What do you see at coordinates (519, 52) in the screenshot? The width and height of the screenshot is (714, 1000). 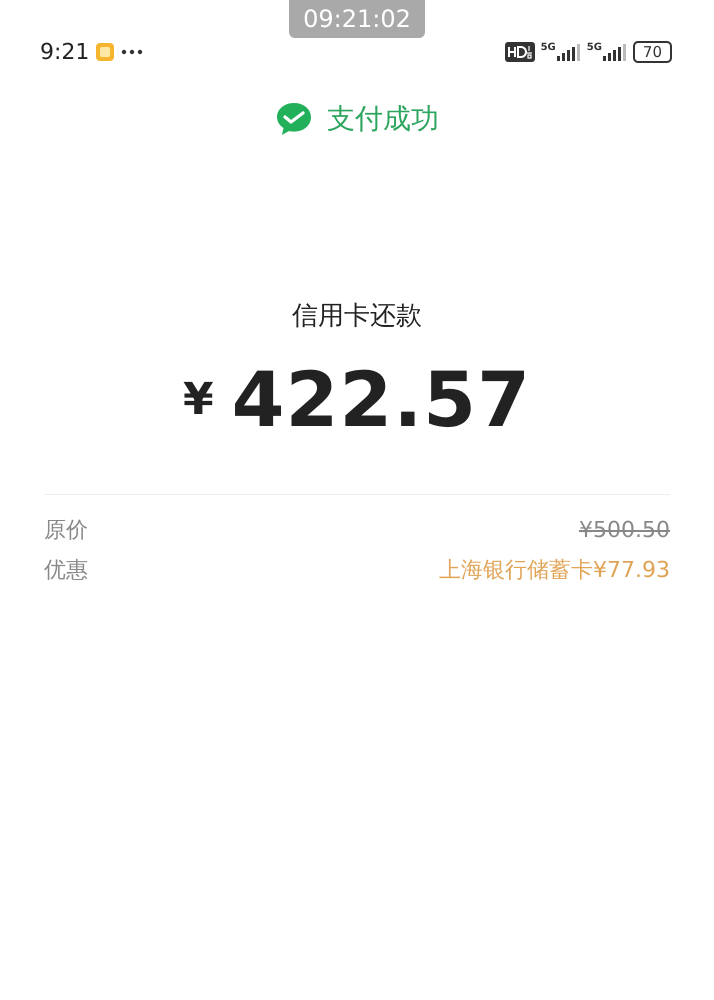 I see `hd-icon` at bounding box center [519, 52].